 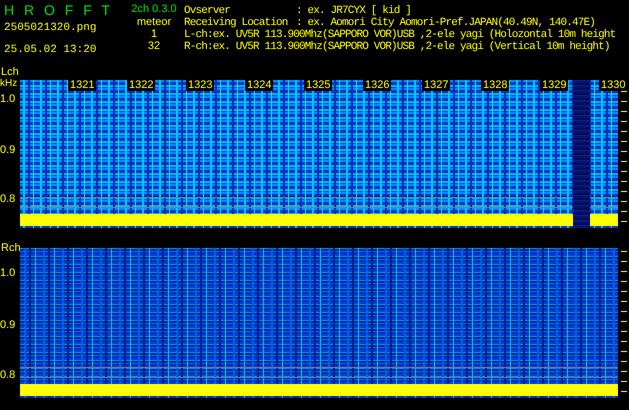 What do you see at coordinates (446, 23) in the screenshot?
I see `info-value: : ex. Aomori City Aomori-Pref.JAPAN(40.49N, 140.47E)` at bounding box center [446, 23].